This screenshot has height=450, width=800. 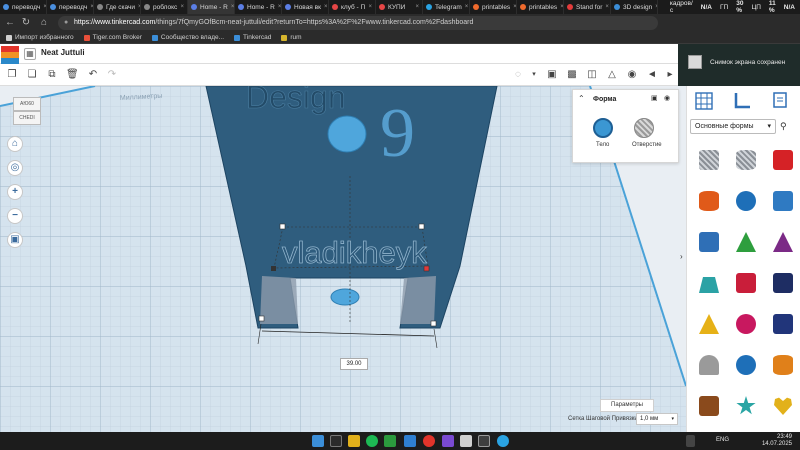 I want to click on shape-roof-icon, so click(x=709, y=283).